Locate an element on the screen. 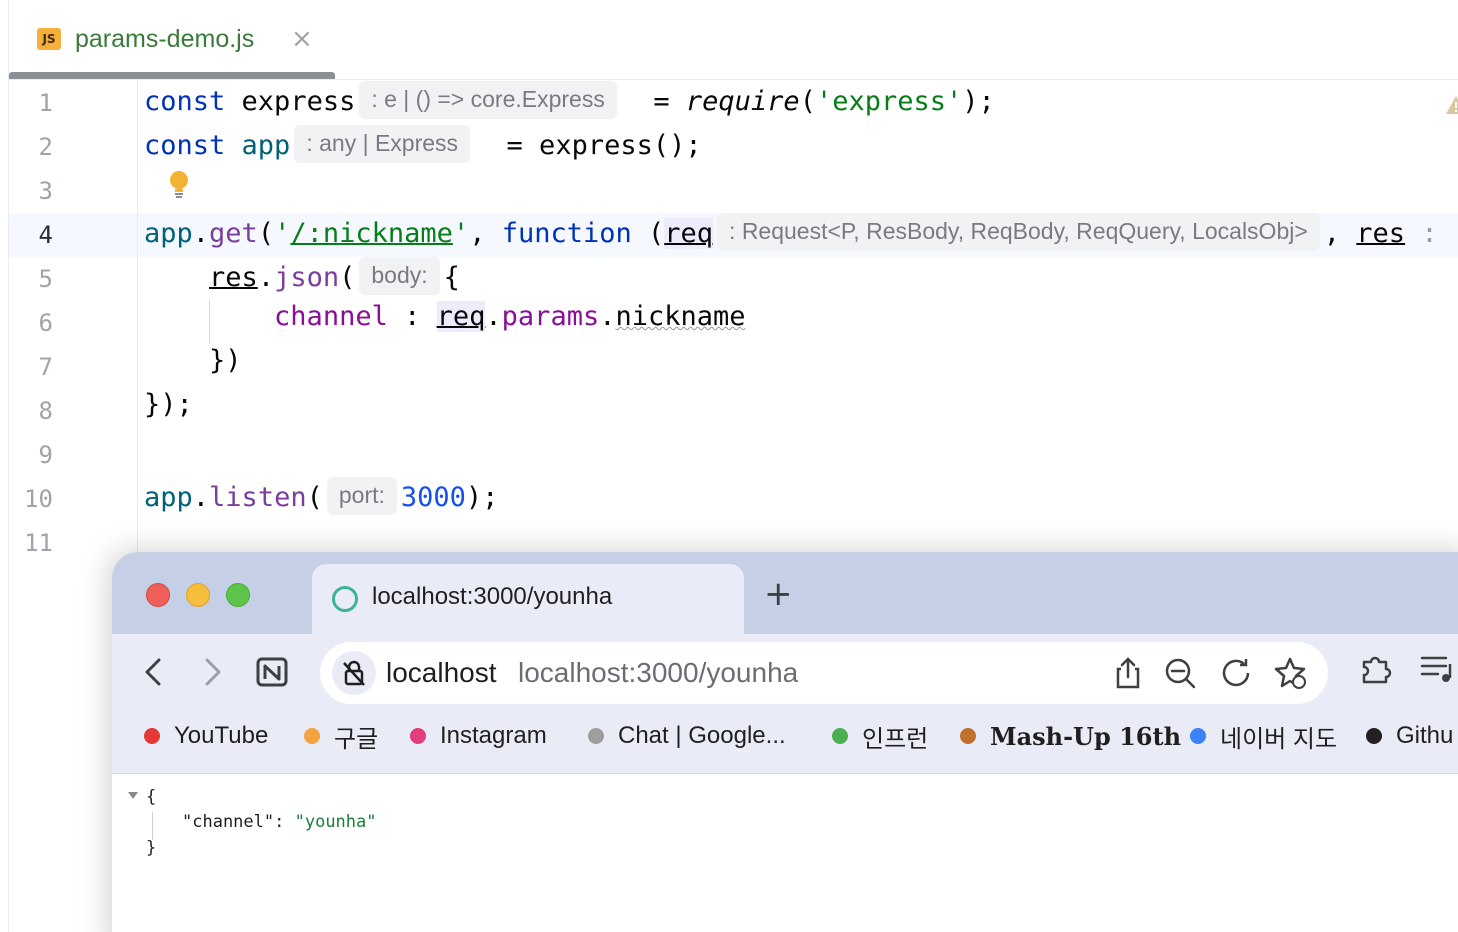 This screenshot has height=932, width=1458. quote: ' is located at coordinates (282, 233).